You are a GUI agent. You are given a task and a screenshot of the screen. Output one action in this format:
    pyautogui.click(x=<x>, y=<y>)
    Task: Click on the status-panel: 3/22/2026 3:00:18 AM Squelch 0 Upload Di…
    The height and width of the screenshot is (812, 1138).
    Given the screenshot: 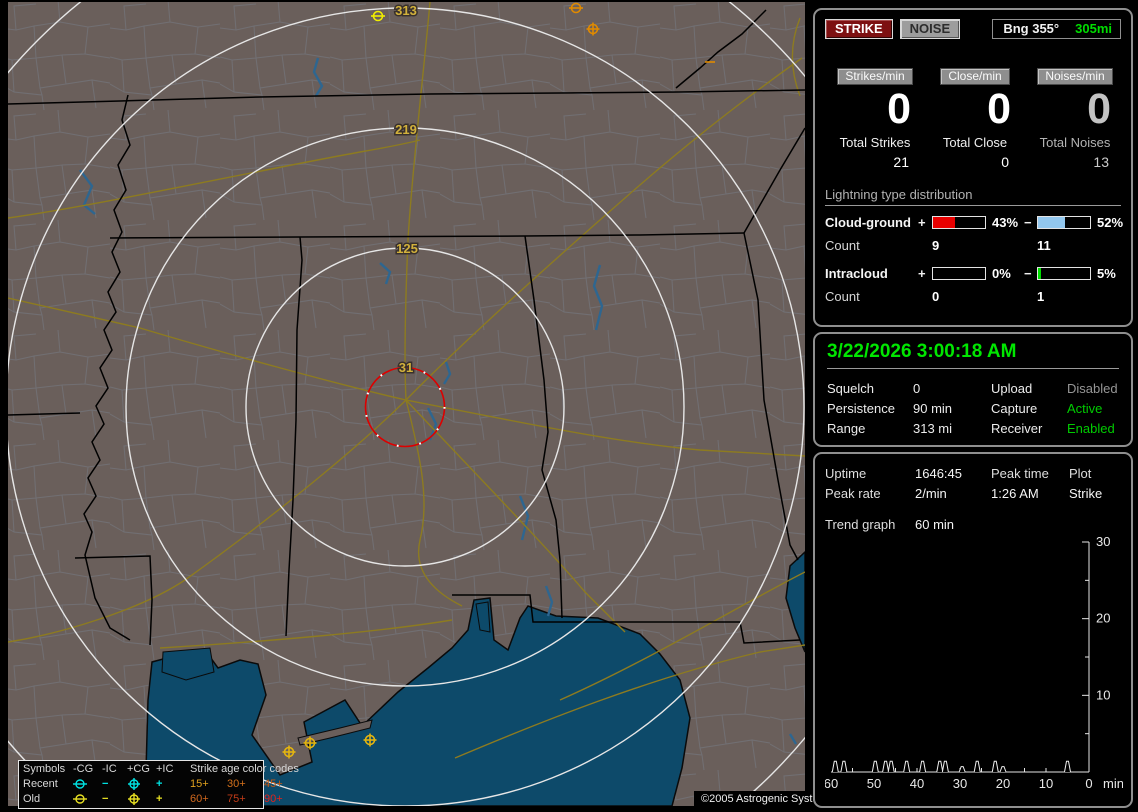 What is the action you would take?
    pyautogui.click(x=973, y=389)
    